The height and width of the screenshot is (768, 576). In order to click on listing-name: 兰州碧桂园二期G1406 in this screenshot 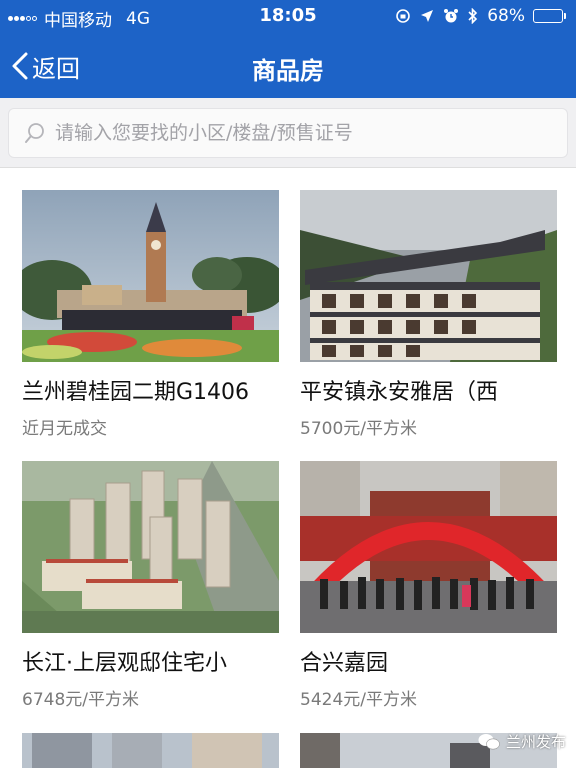, I will do `click(136, 392)`.